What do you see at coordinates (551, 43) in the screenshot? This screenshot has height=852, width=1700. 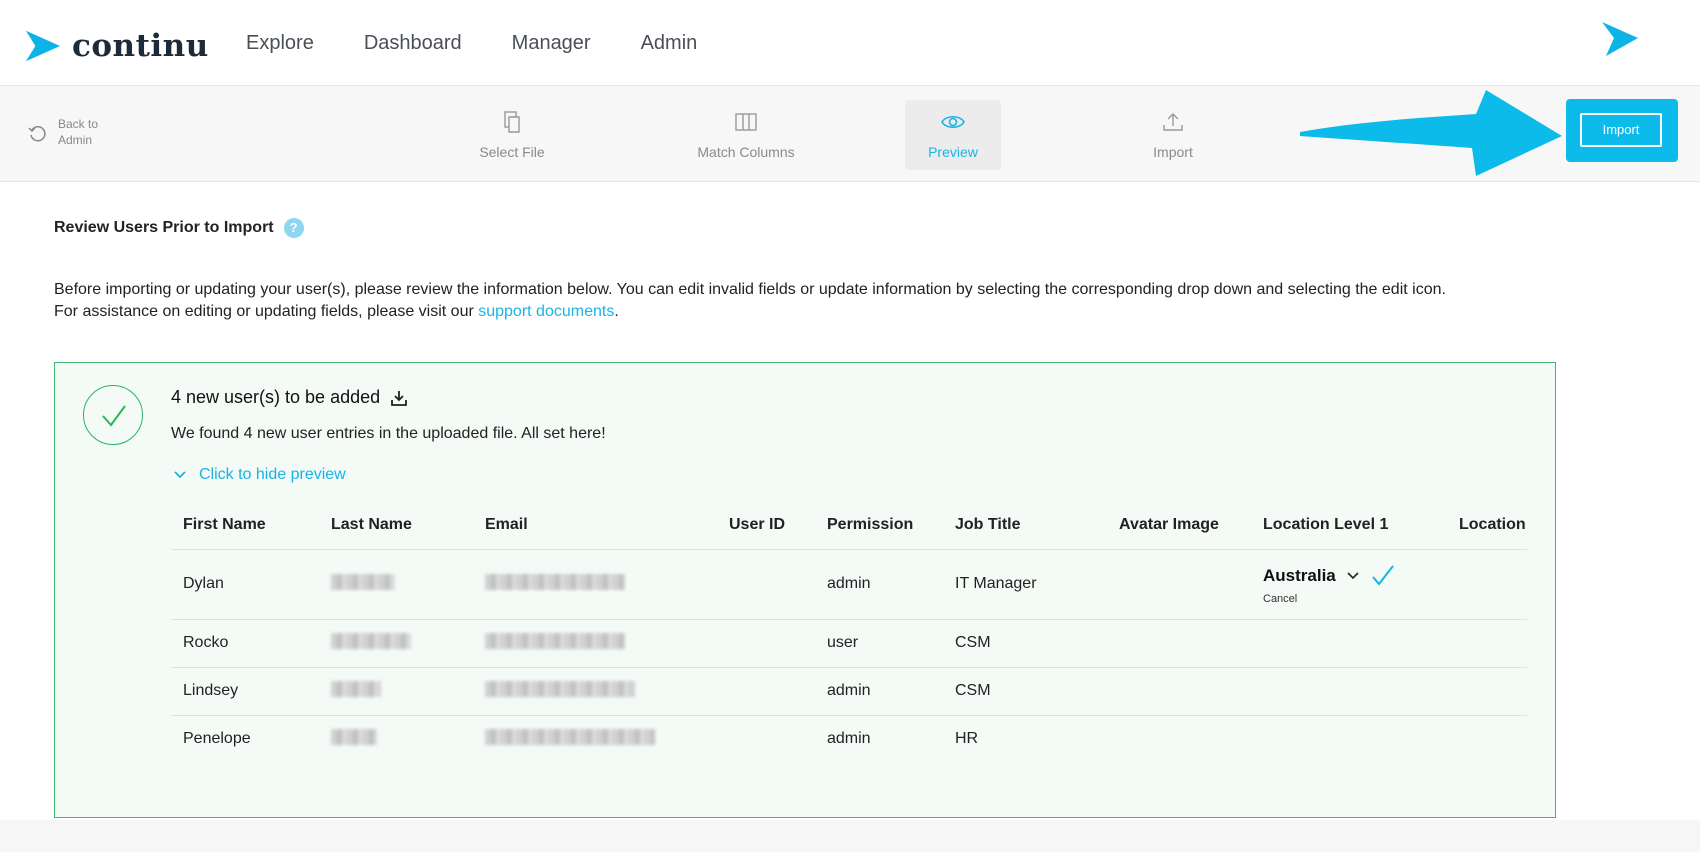 I see `nav-manager: Manager` at bounding box center [551, 43].